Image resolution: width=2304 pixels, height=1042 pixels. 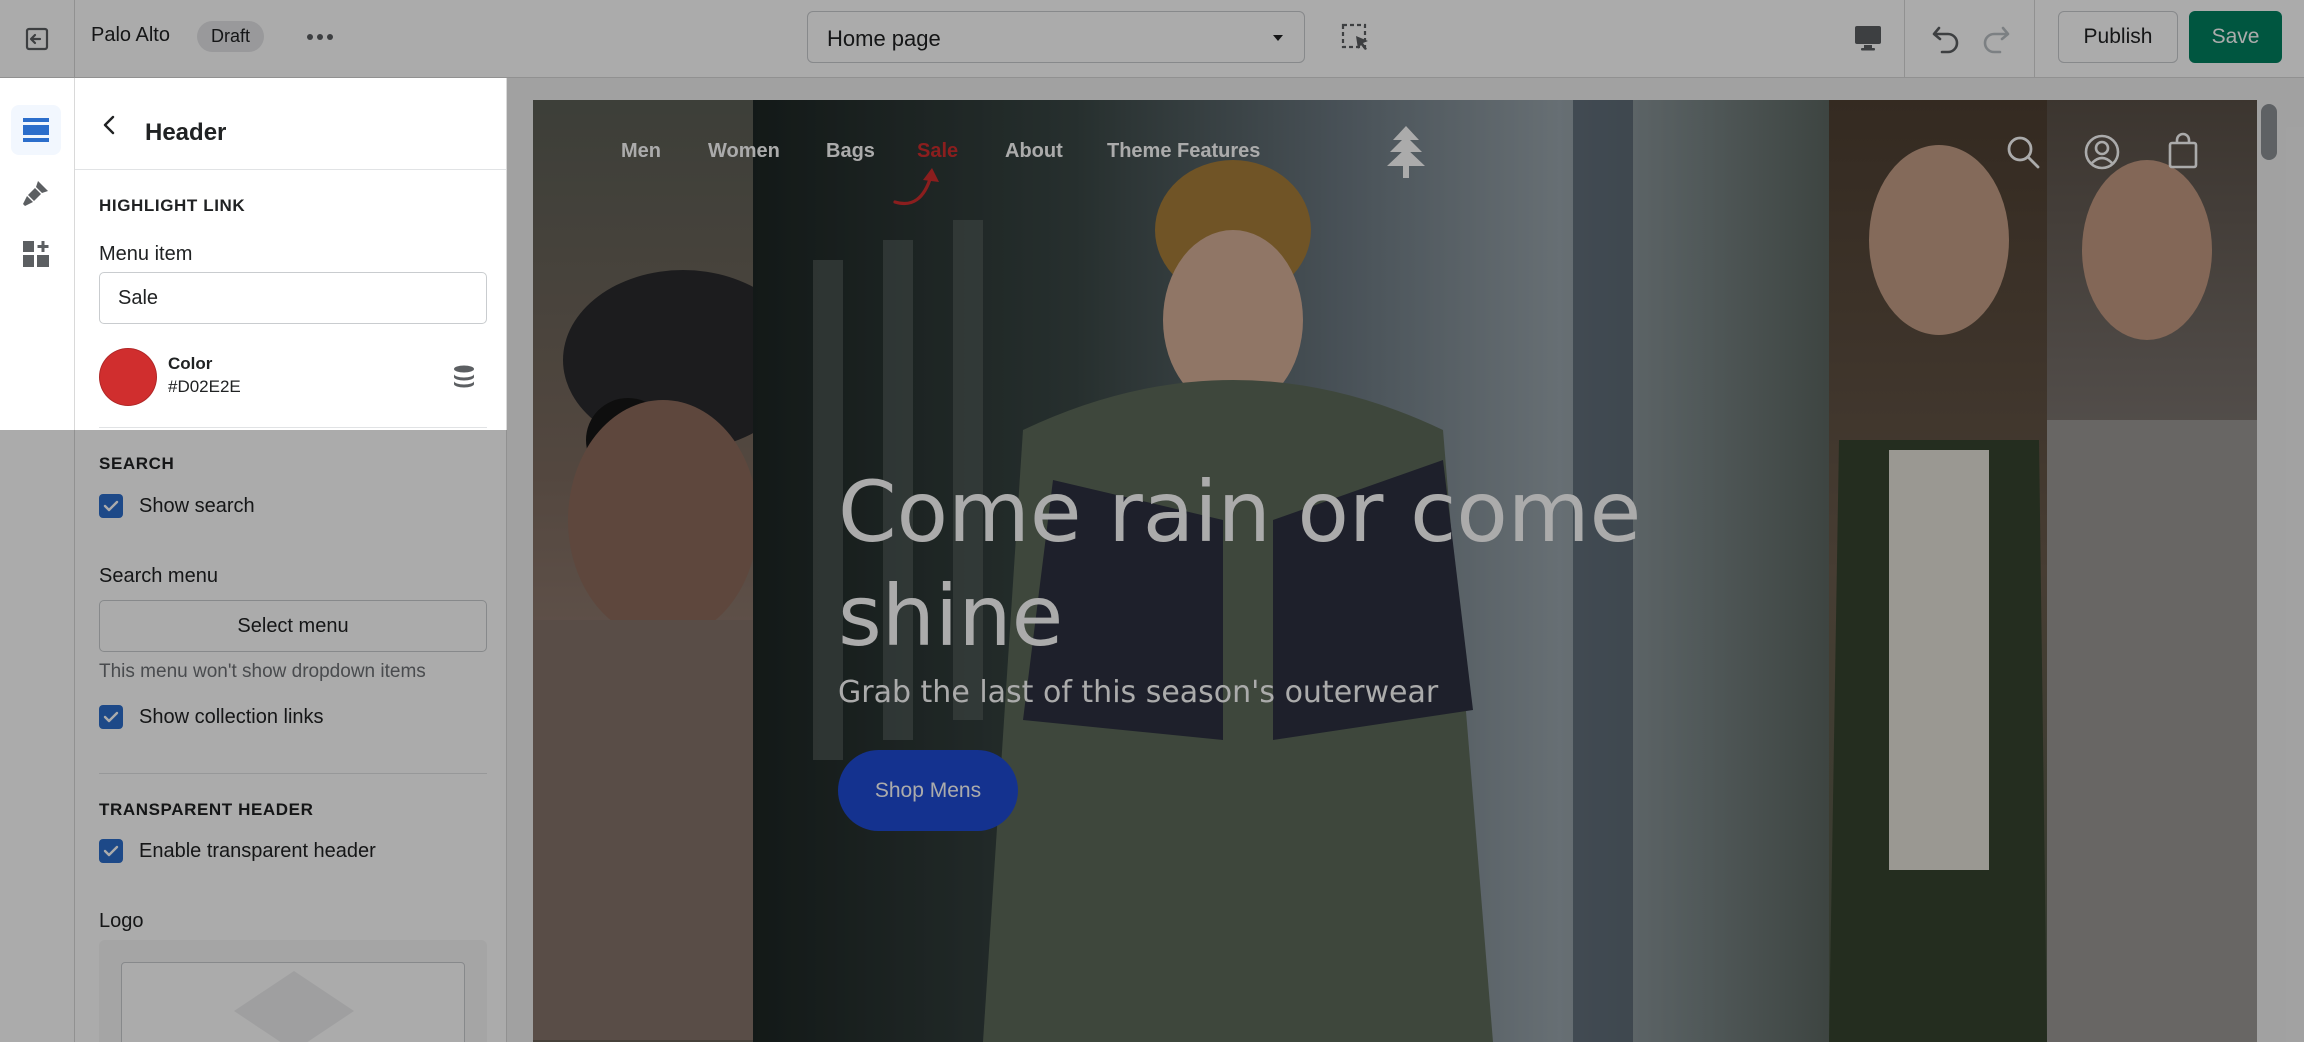 I want to click on nav-link-bags: Bags, so click(x=850, y=151).